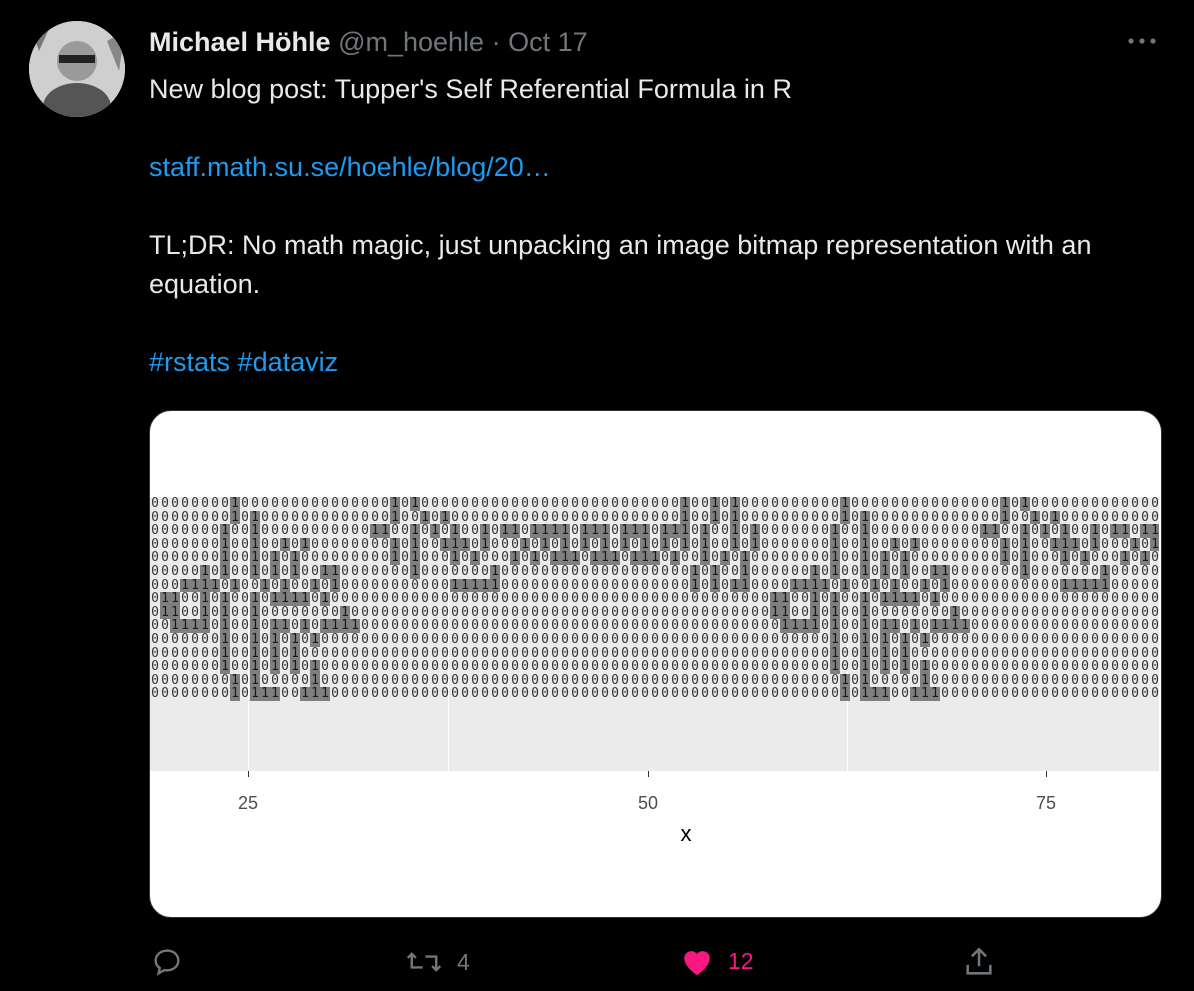 This screenshot has height=991, width=1194. I want to click on author-name: Michael Höhle, so click(240, 42).